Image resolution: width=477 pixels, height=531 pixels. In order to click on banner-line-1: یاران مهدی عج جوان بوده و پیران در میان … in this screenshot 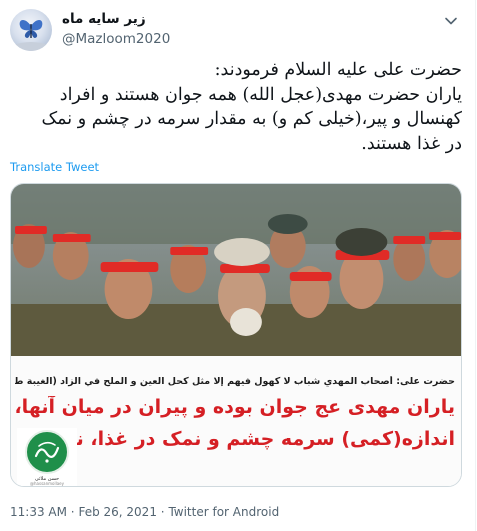, I will do `click(235, 407)`.